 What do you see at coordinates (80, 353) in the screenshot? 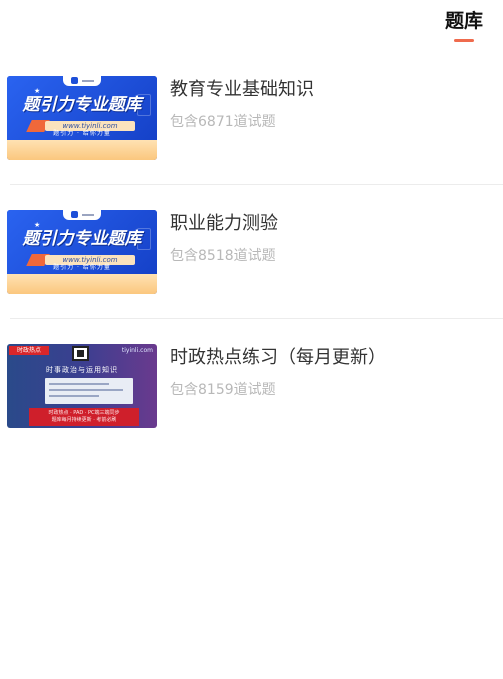
I see `qr-code-icon` at bounding box center [80, 353].